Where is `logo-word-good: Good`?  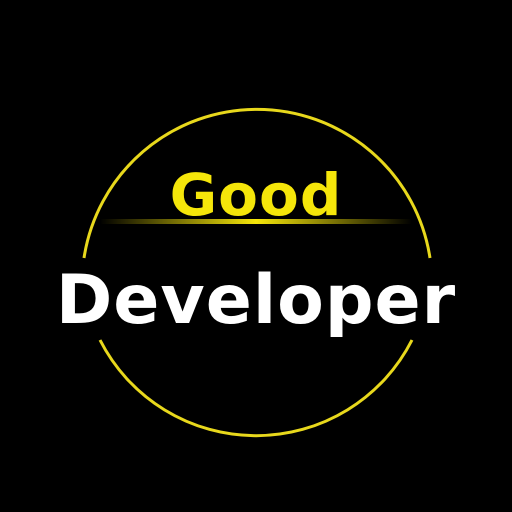 logo-word-good: Good is located at coordinates (256, 195).